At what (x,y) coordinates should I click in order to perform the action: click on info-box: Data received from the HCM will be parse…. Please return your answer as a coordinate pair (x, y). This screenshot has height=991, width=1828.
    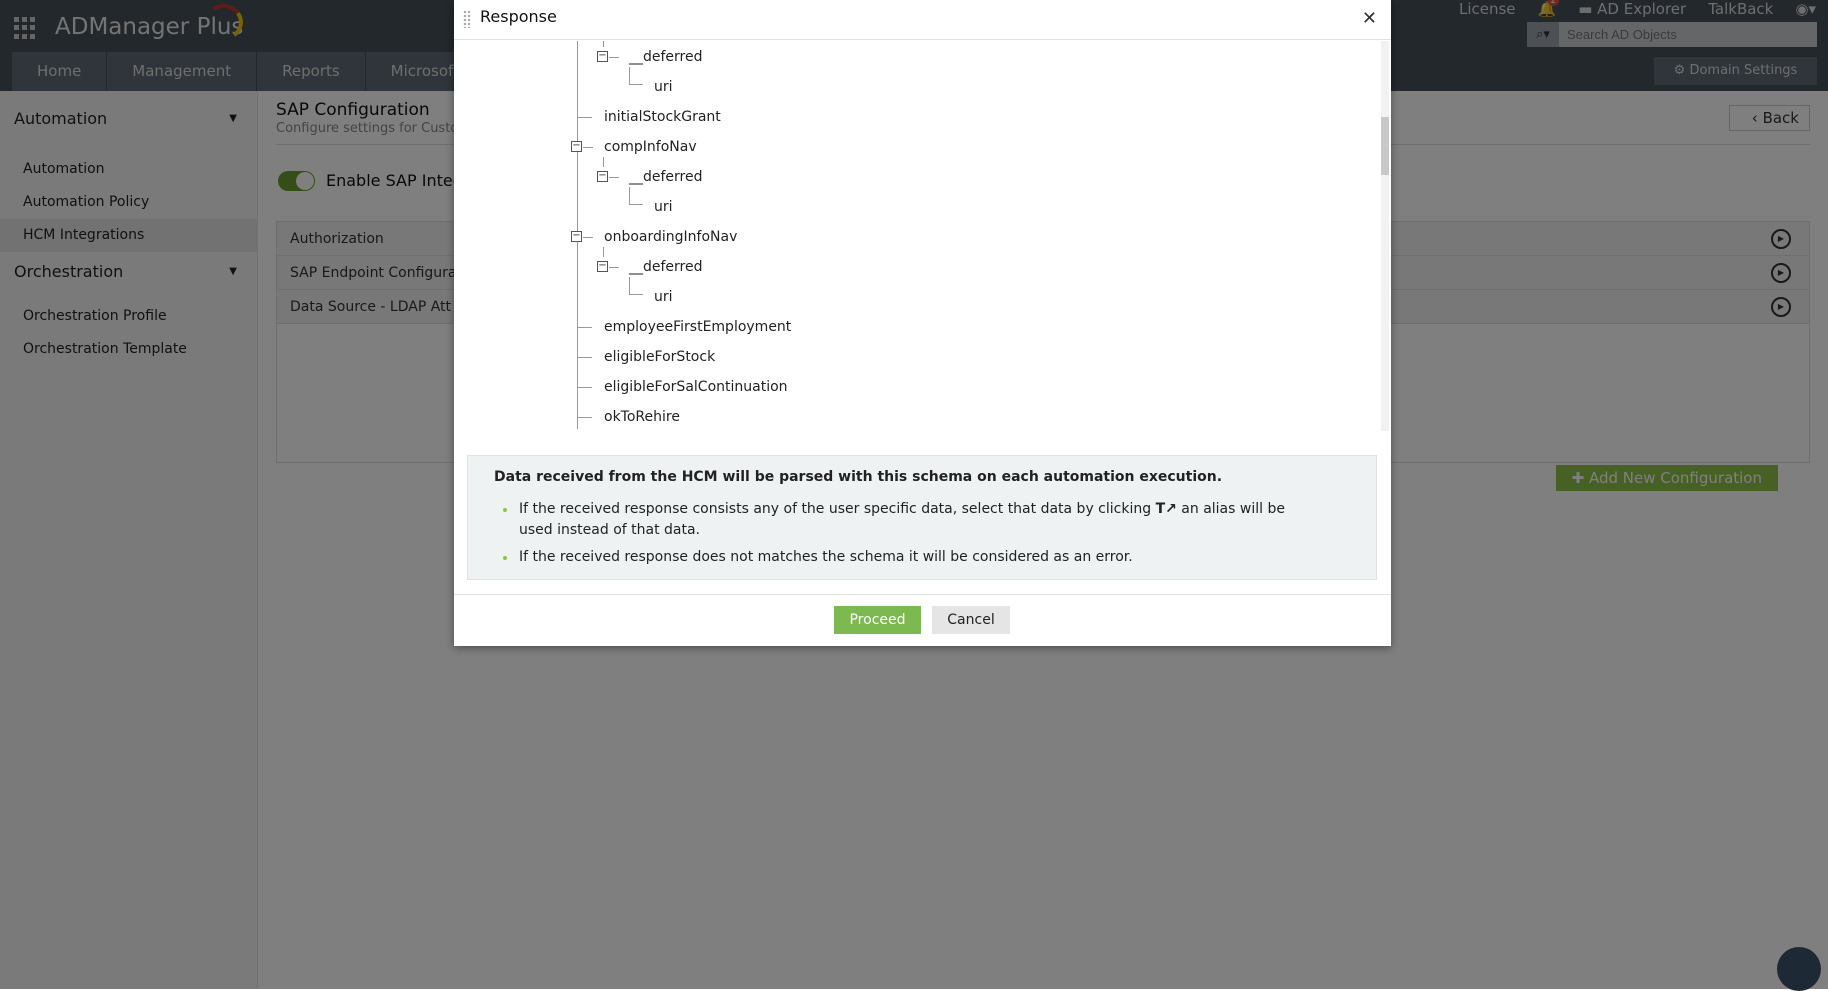
    Looking at the image, I should click on (922, 517).